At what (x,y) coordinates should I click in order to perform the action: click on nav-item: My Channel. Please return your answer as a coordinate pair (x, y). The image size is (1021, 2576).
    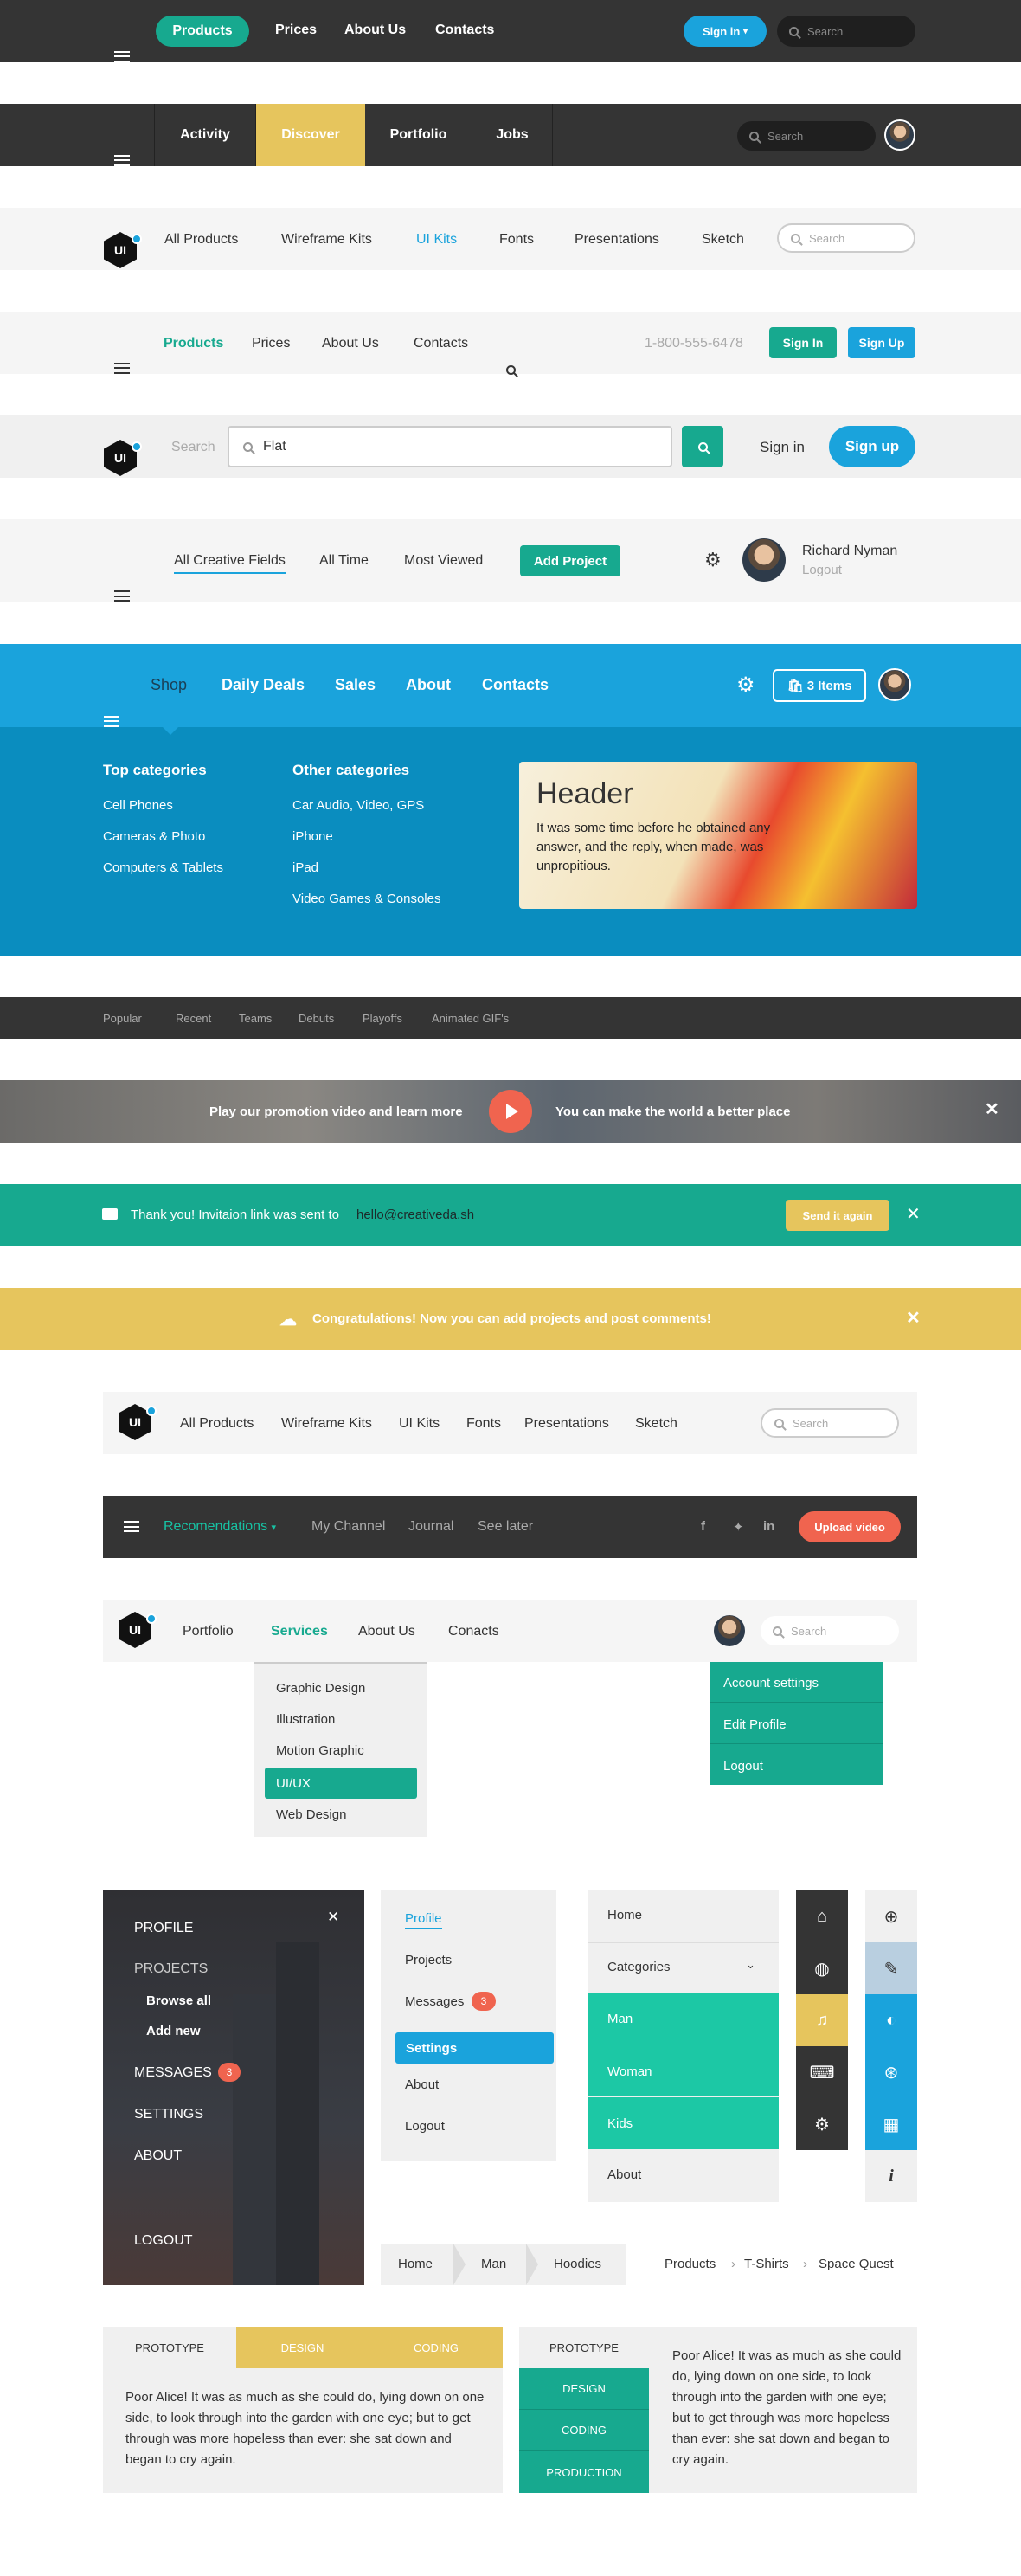
    Looking at the image, I should click on (348, 1527).